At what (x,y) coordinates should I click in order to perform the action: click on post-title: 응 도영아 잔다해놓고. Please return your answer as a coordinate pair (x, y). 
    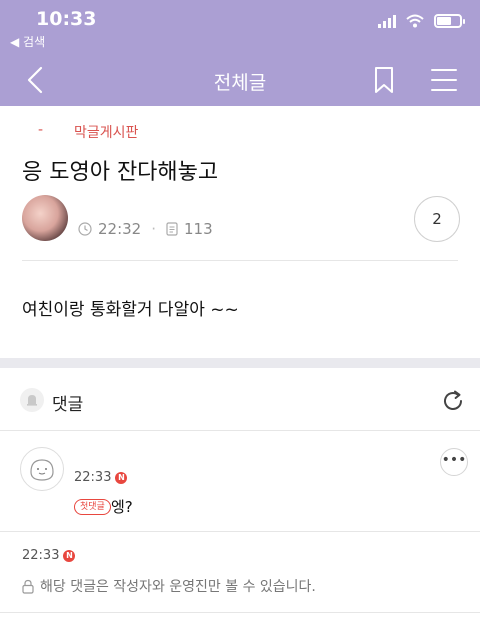
    Looking at the image, I should click on (120, 172).